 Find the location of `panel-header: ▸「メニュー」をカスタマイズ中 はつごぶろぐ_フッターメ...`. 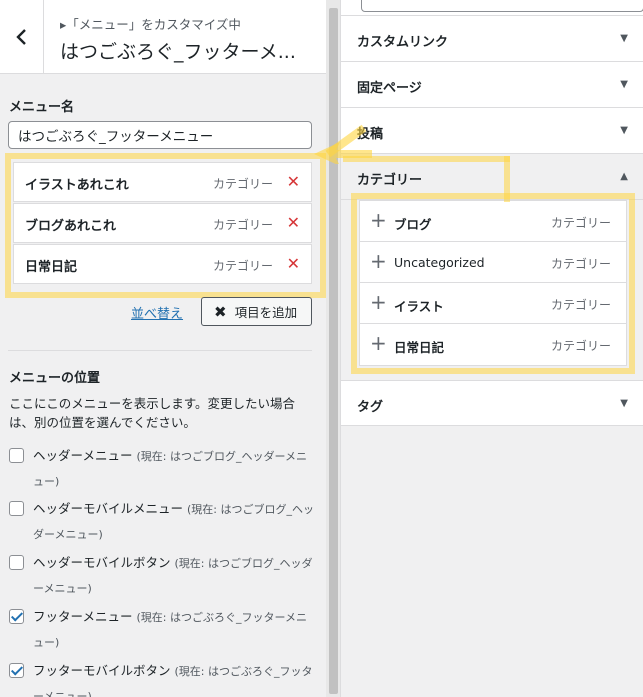

panel-header: ▸「メニュー」をカスタマイズ中 はつごぶろぐ_フッターメ... is located at coordinates (163, 37).